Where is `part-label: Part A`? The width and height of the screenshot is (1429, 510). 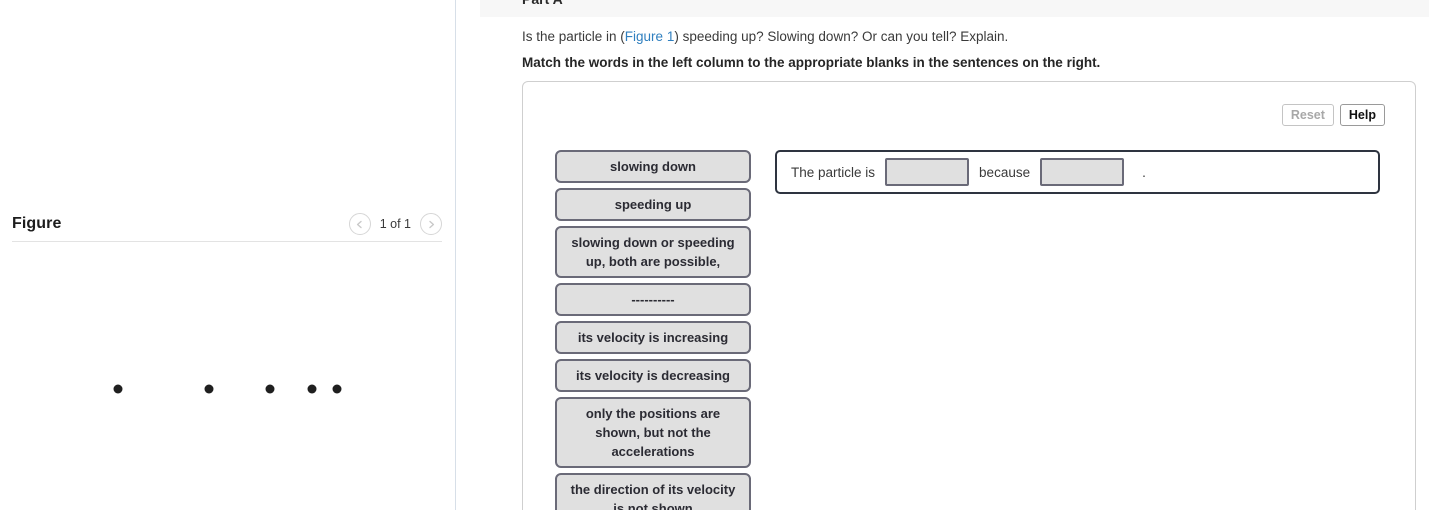
part-label: Part A is located at coordinates (542, 3).